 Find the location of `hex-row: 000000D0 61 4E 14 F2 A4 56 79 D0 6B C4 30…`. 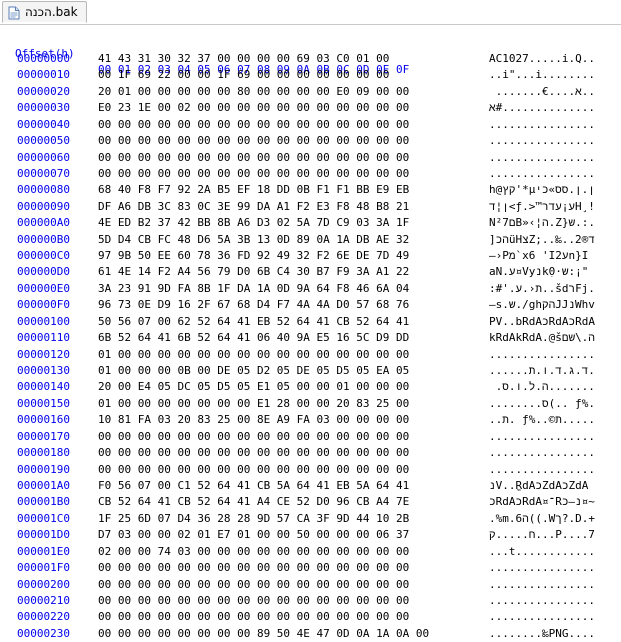

hex-row: 000000D0 61 4E 14 F2 A4 56 79 D0 6B C4 30… is located at coordinates (310, 272).